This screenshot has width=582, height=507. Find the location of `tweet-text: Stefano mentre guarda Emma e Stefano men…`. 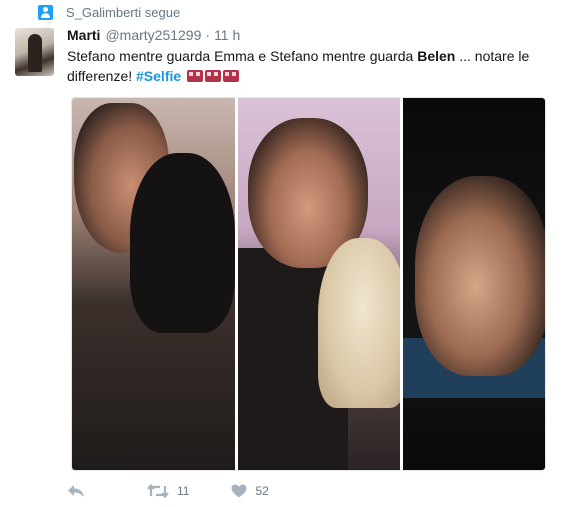

tweet-text: Stefano mentre guarda Emma e Stefano men… is located at coordinates (317, 66).